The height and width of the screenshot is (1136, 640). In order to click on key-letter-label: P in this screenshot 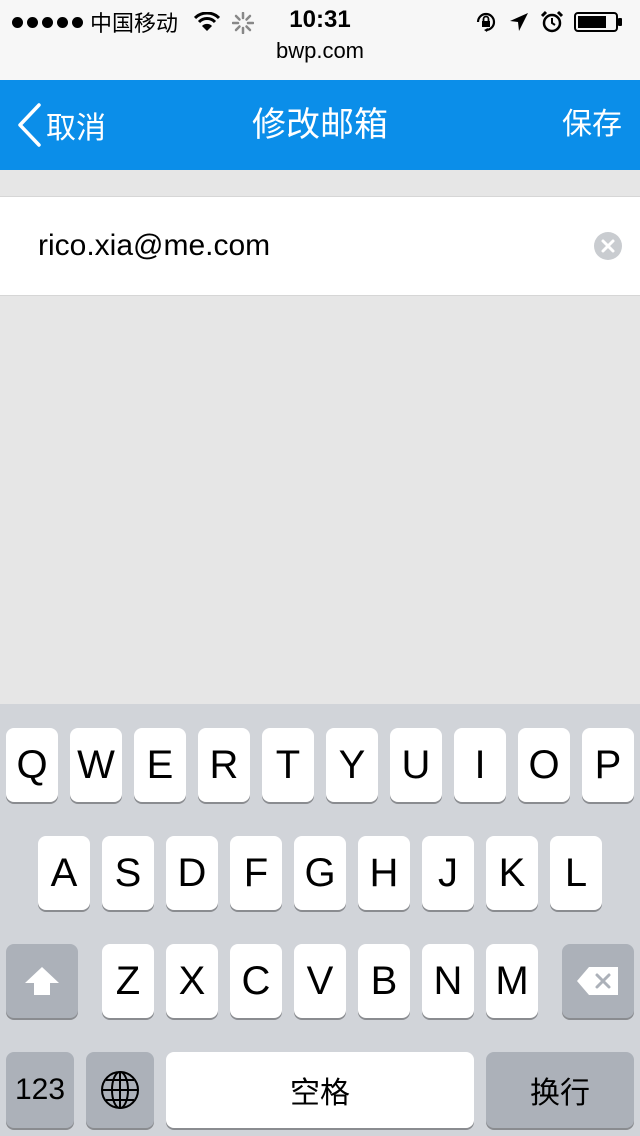, I will do `click(608, 764)`.